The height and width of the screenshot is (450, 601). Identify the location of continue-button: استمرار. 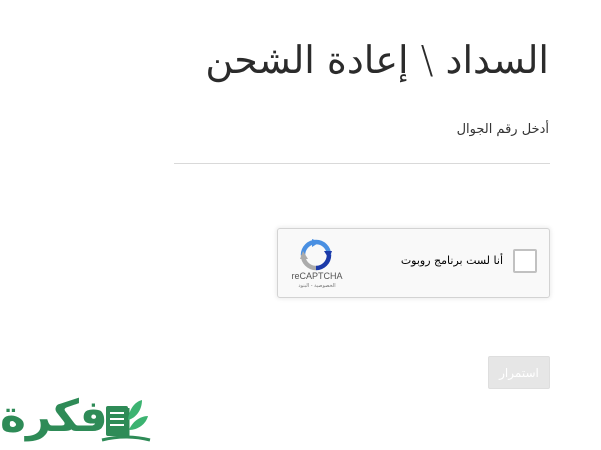
(519, 372).